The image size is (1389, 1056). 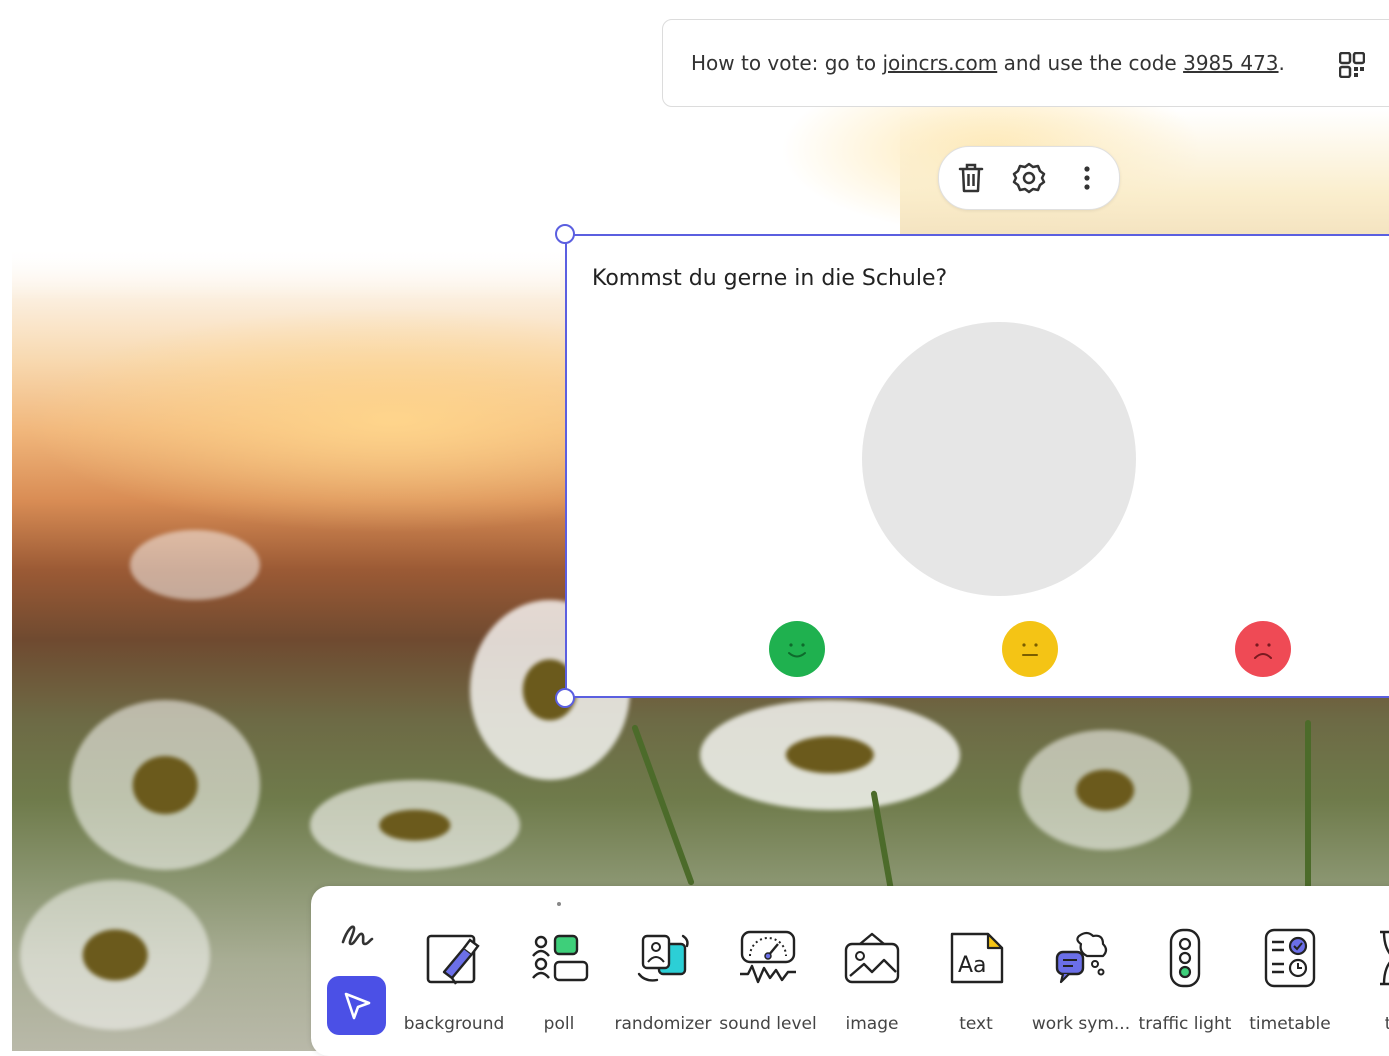 I want to click on resize-handle-bottom-left, so click(x=565, y=698).